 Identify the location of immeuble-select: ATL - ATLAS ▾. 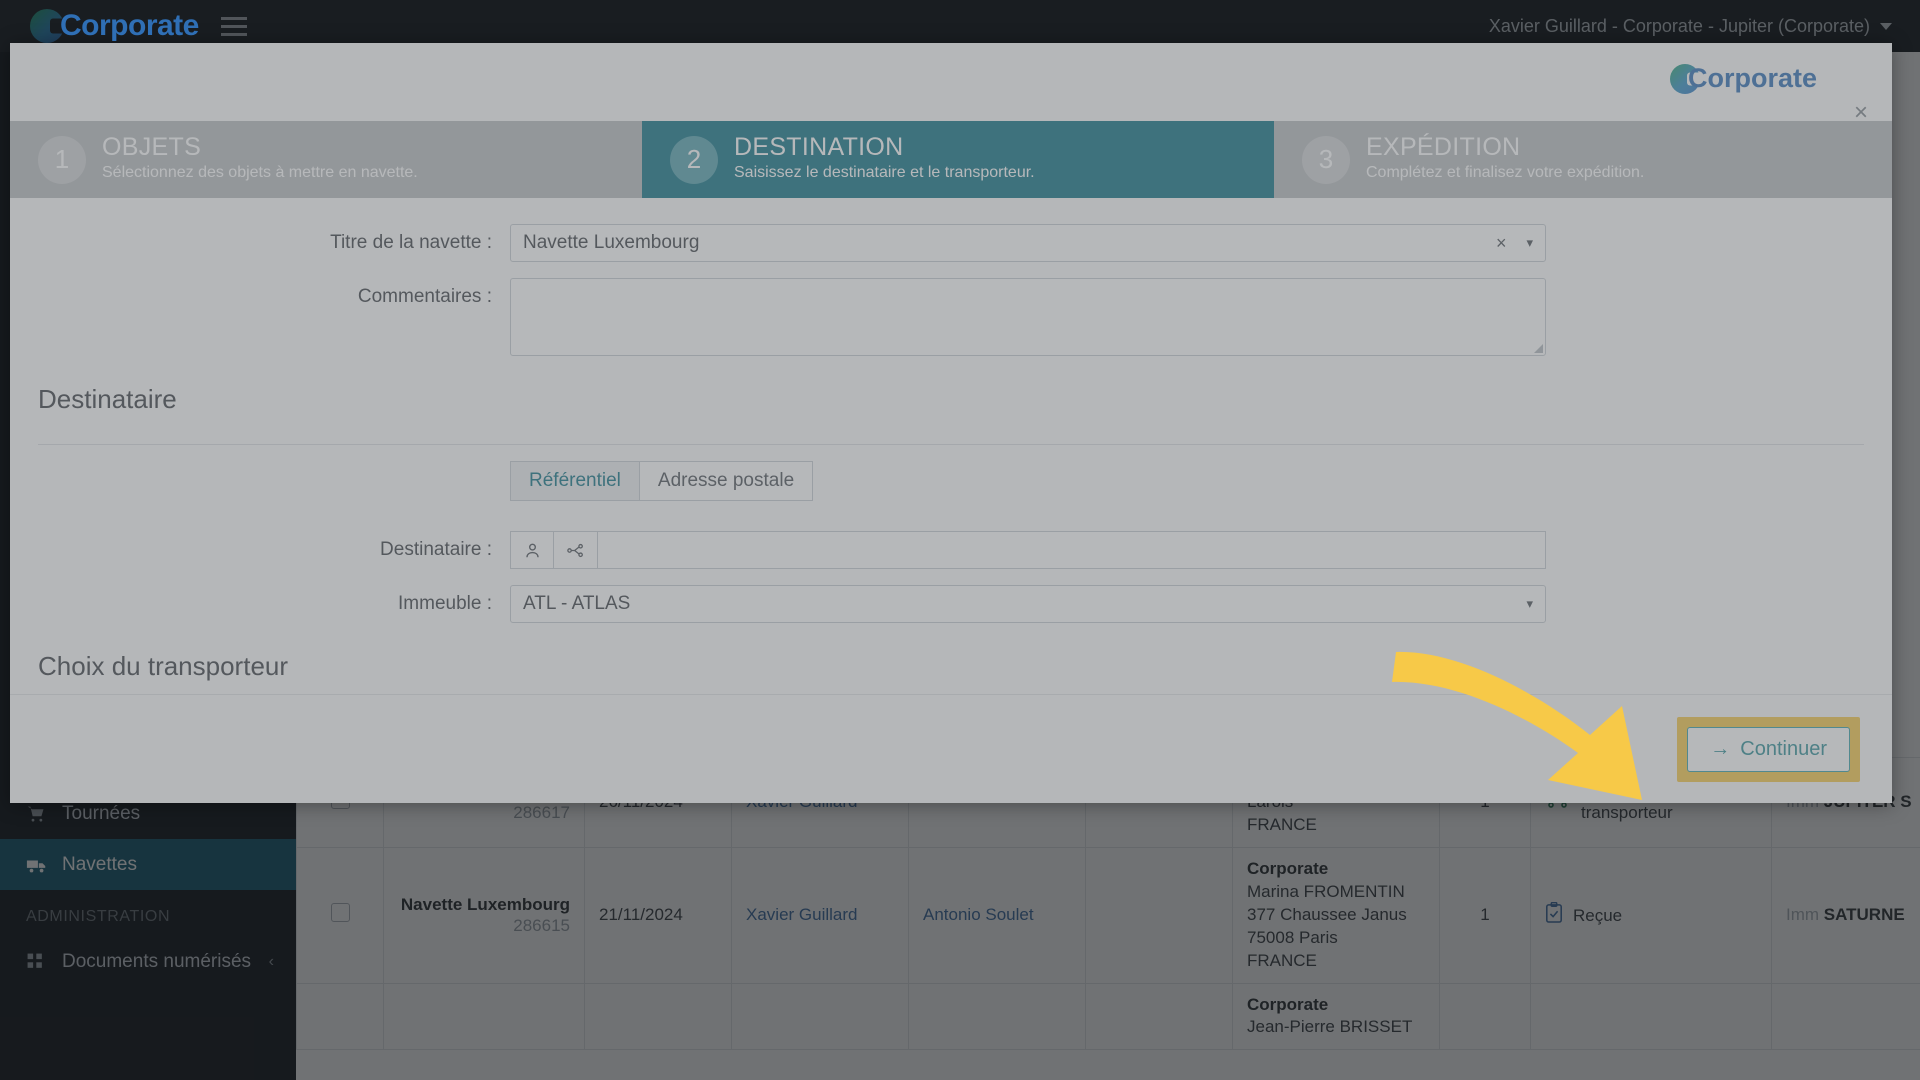
(1028, 604).